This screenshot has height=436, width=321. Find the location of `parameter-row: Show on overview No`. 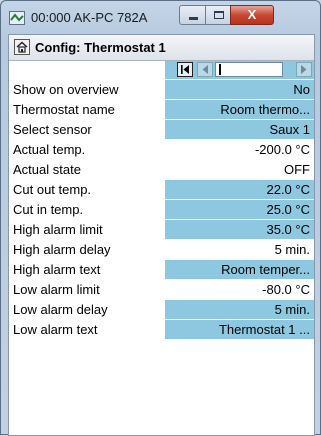

parameter-row: Show on overview No is located at coordinates (161, 90).